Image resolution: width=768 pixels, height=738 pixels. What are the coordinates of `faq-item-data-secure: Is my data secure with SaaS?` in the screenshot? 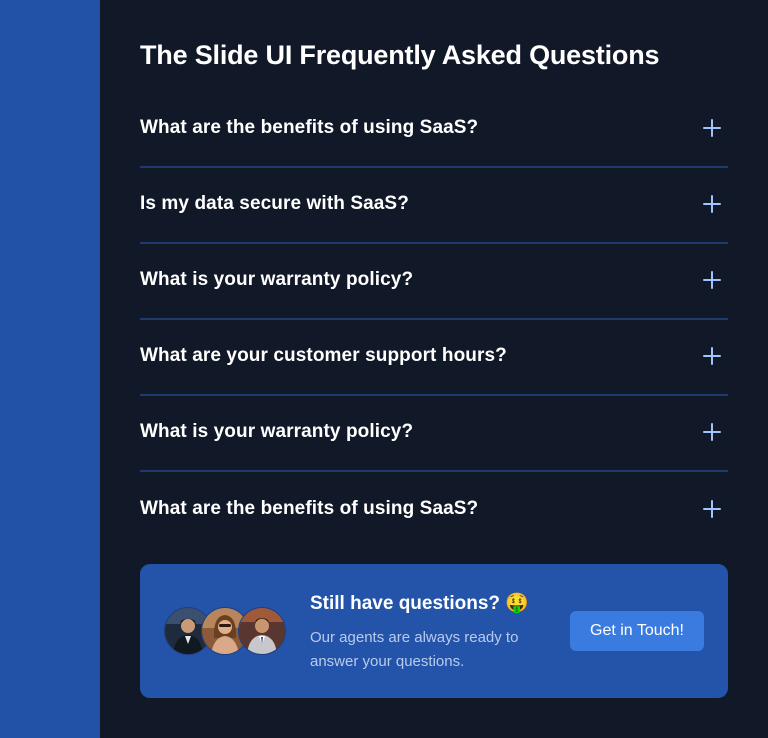 It's located at (434, 206).